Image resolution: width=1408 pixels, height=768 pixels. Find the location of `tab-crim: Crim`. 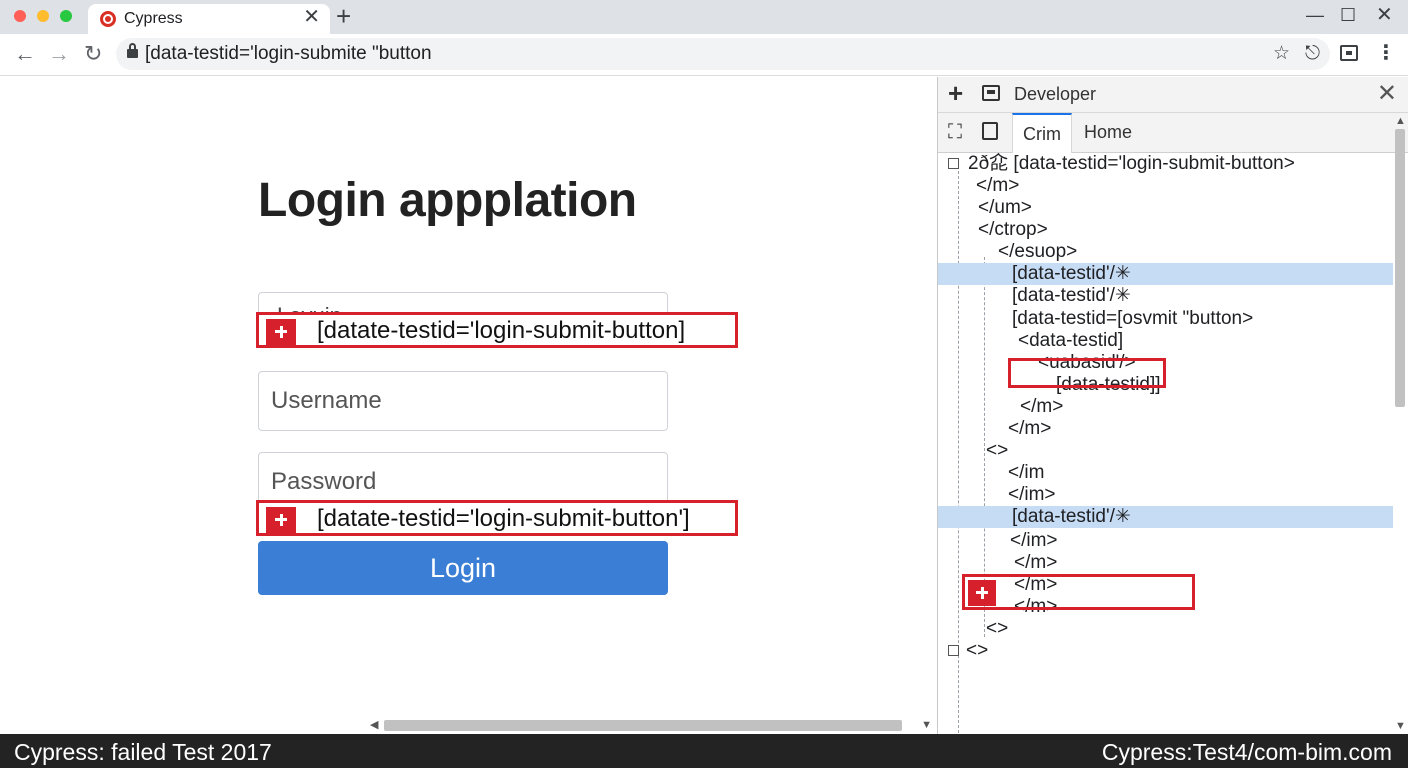

tab-crim: Crim is located at coordinates (1042, 133).